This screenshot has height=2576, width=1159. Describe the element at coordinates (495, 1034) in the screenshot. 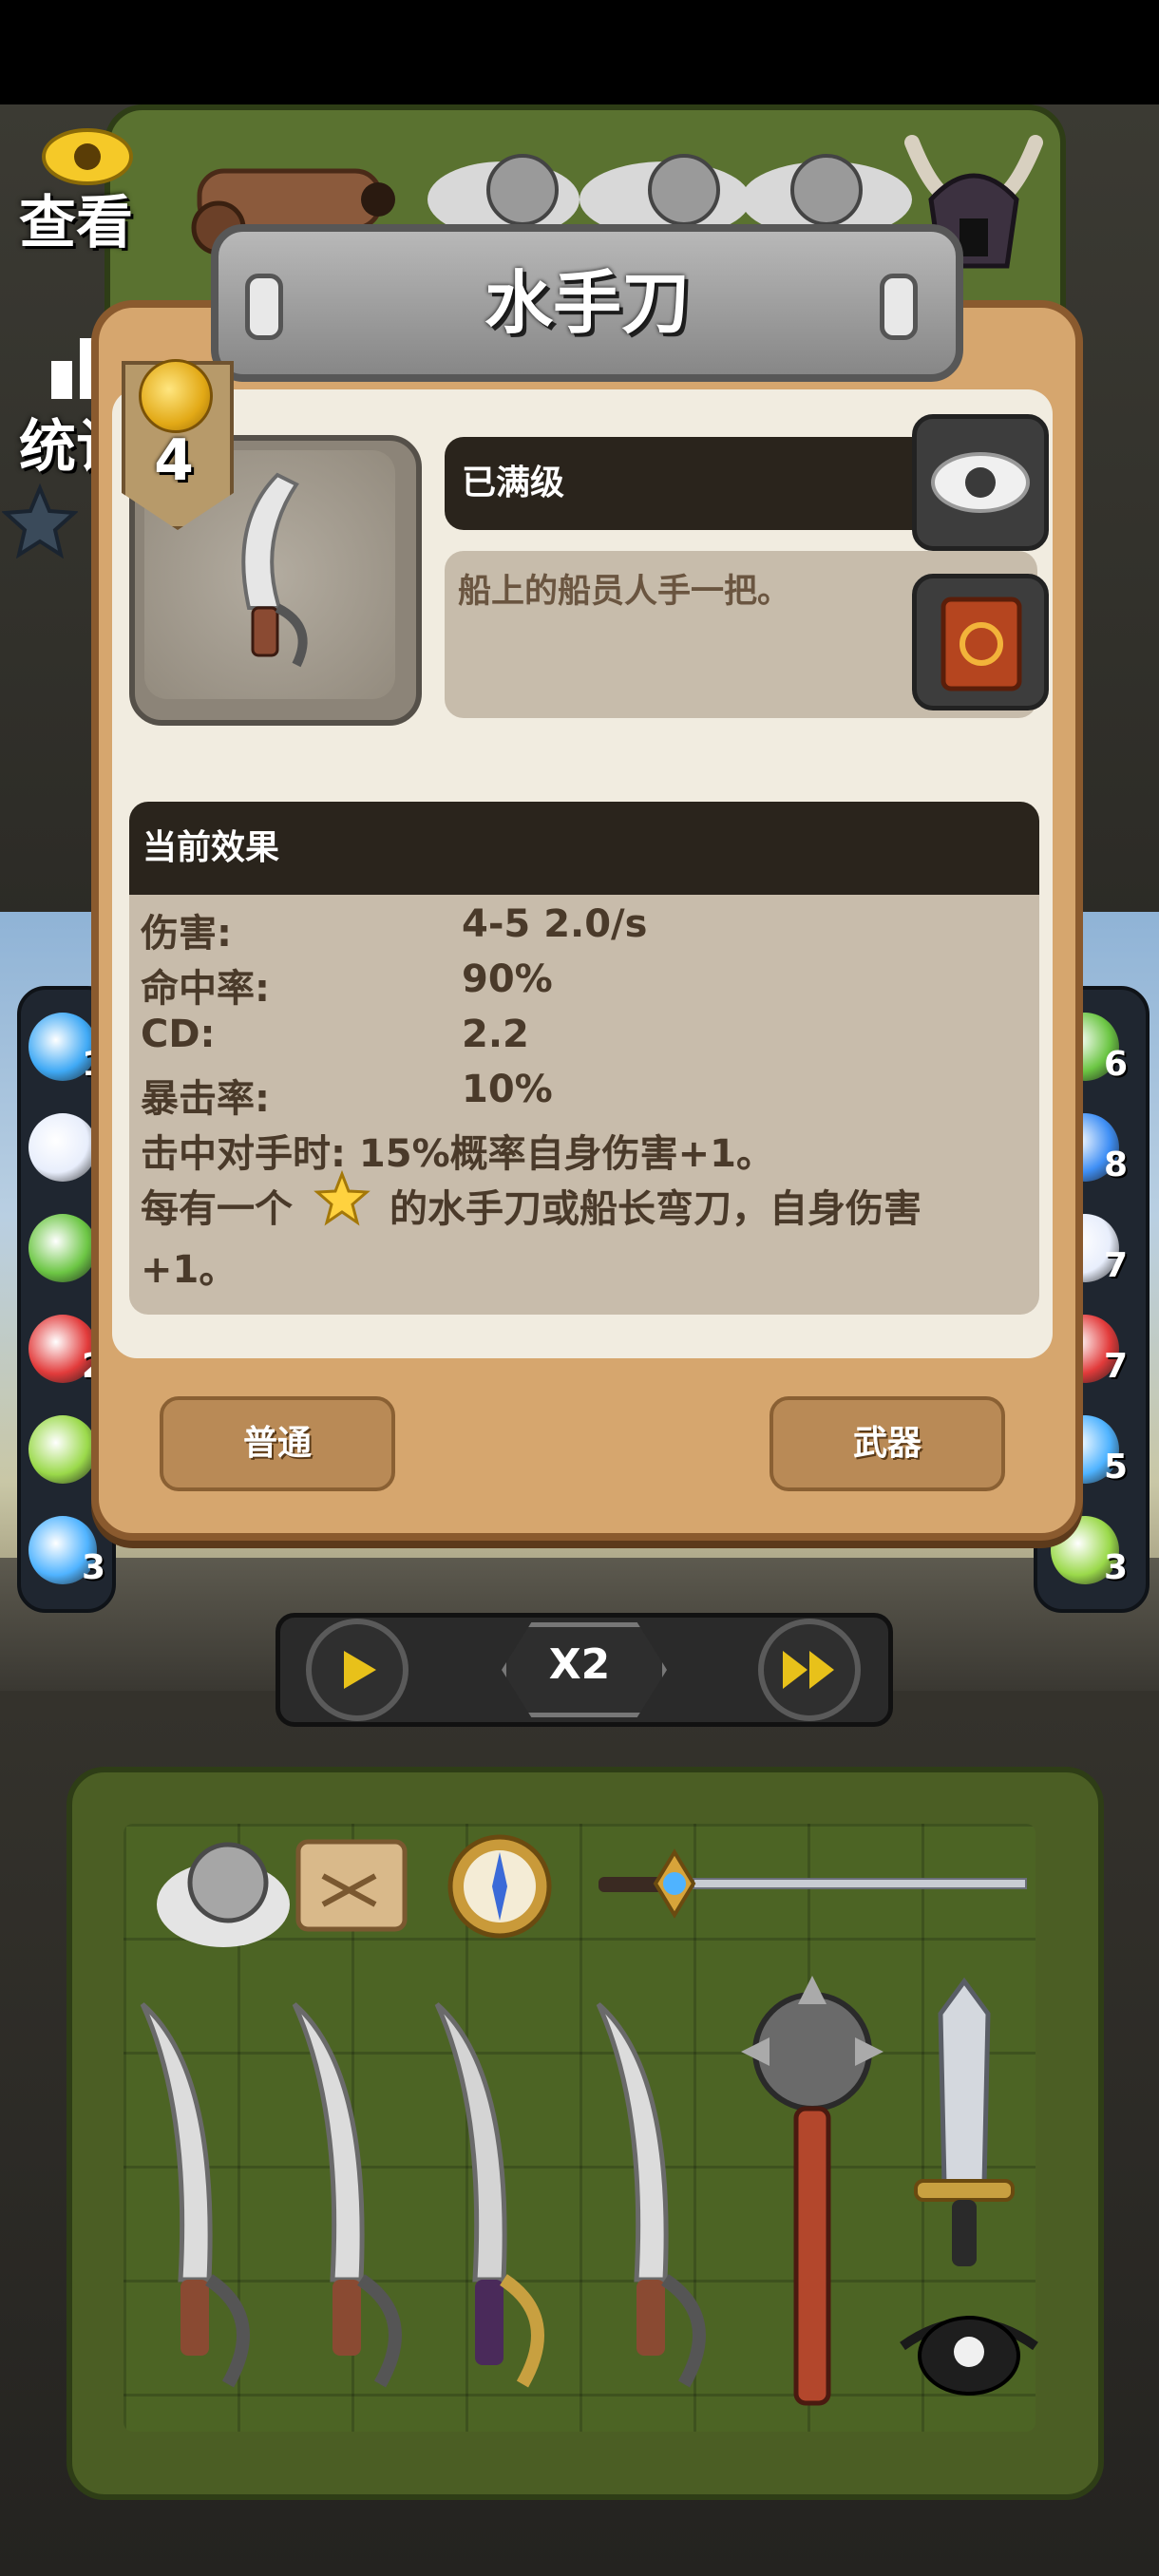

I see `cooldown-value: 2.2` at that location.